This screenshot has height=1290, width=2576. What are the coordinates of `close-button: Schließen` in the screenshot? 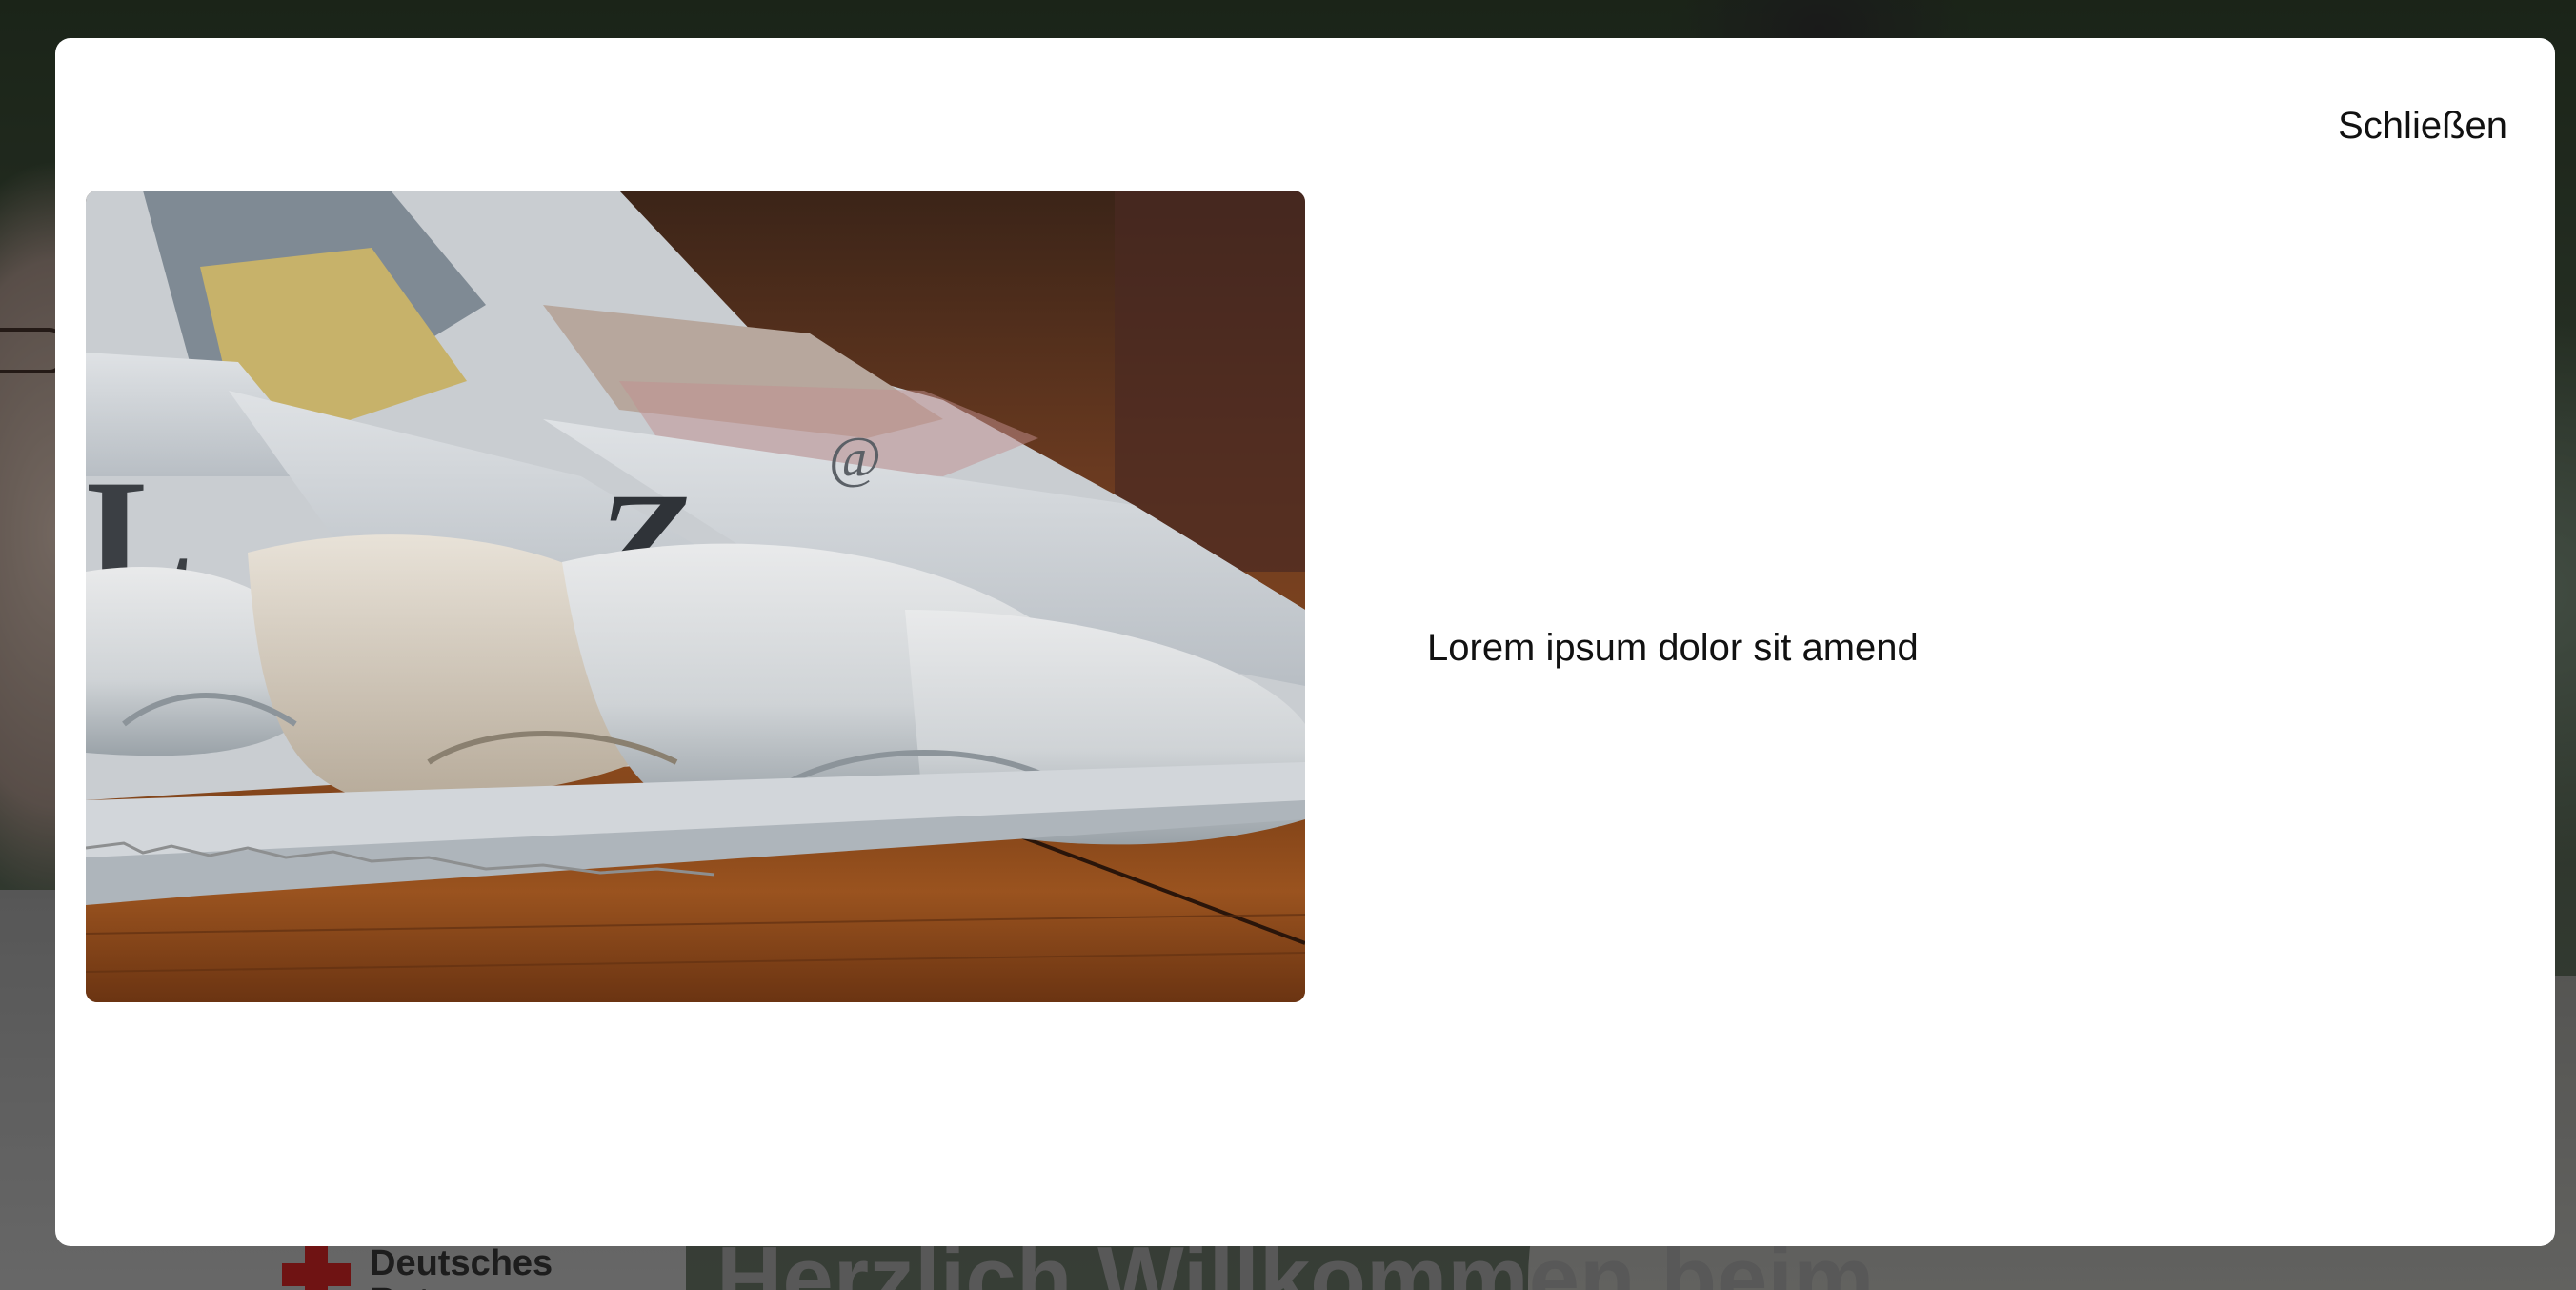 It's located at (2422, 127).